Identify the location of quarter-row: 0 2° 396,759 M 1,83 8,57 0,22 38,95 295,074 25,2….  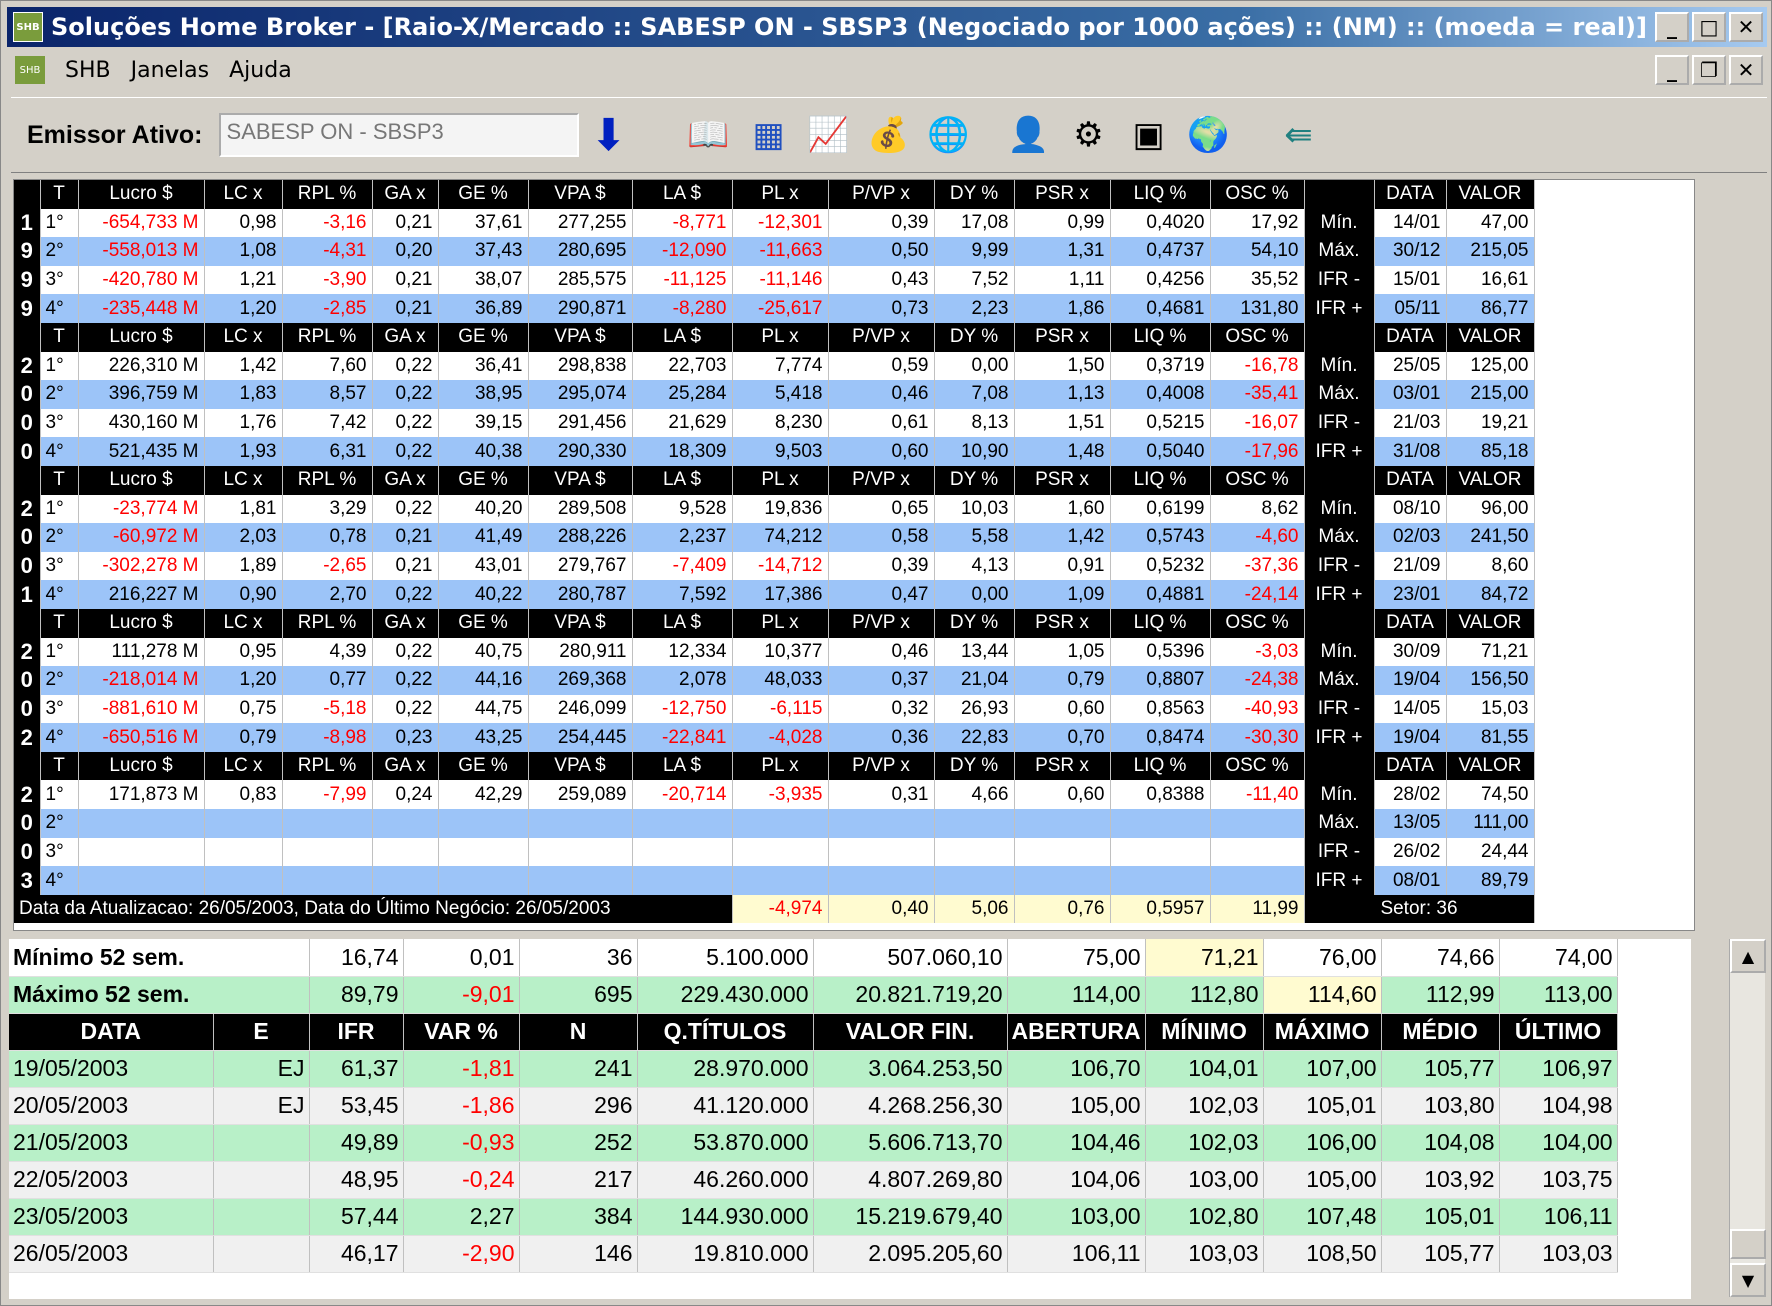
(774, 394).